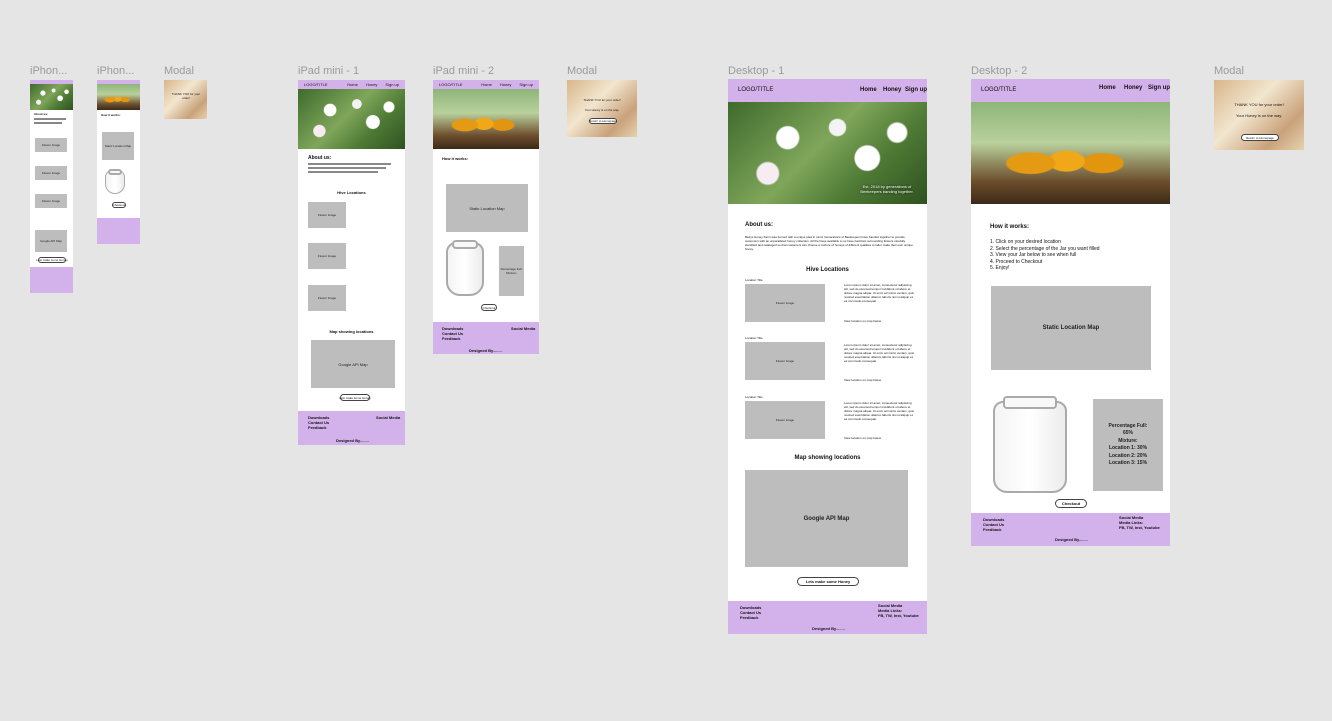 The height and width of the screenshot is (721, 1332). What do you see at coordinates (1128, 448) in the screenshot?
I see `location-1-share: Location 1: 30%` at bounding box center [1128, 448].